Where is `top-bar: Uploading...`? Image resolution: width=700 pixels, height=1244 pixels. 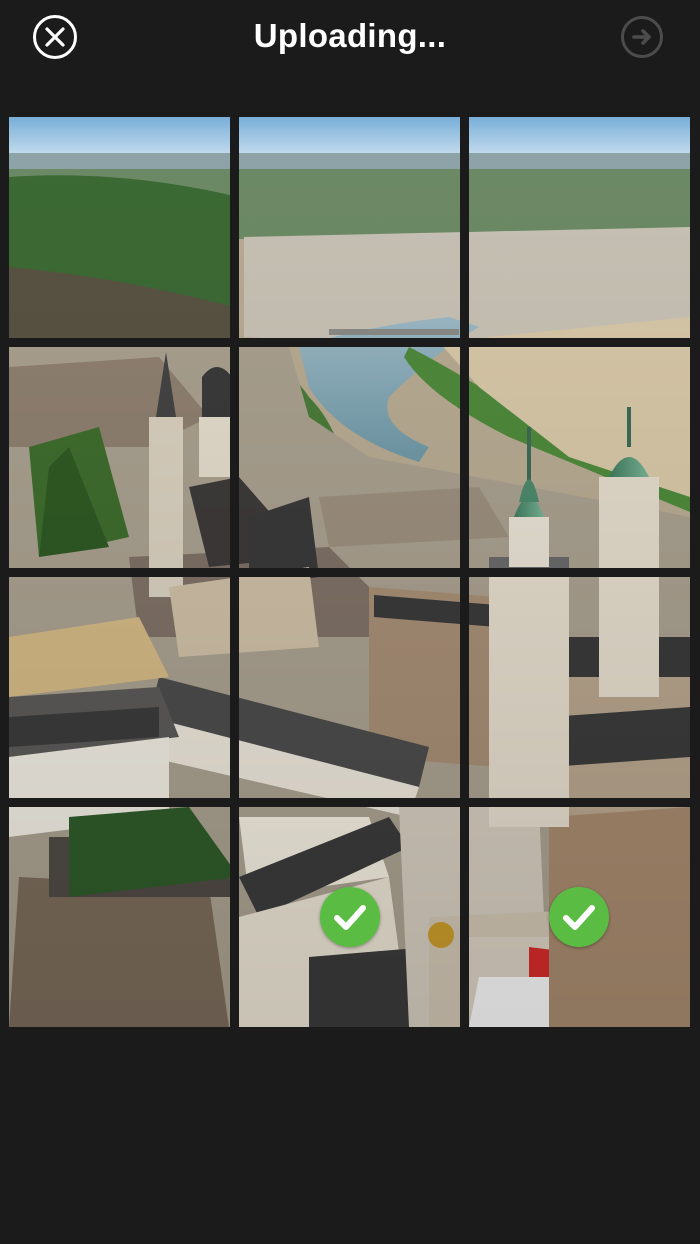
top-bar: Uploading... is located at coordinates (350, 39).